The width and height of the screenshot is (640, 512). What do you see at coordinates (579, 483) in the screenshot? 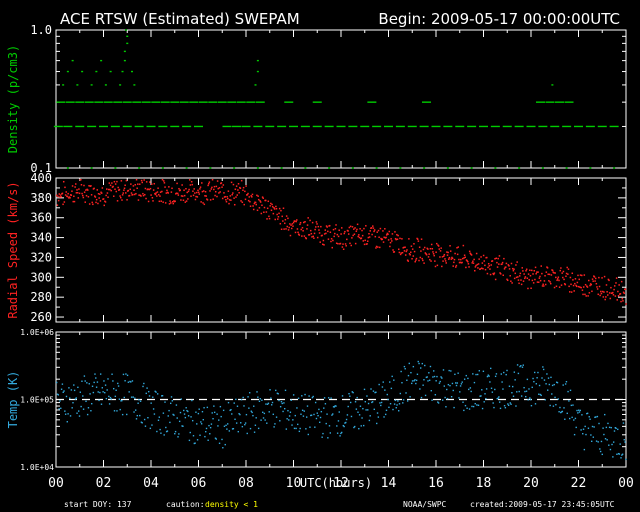
I see `x-tick-label: 22` at bounding box center [579, 483].